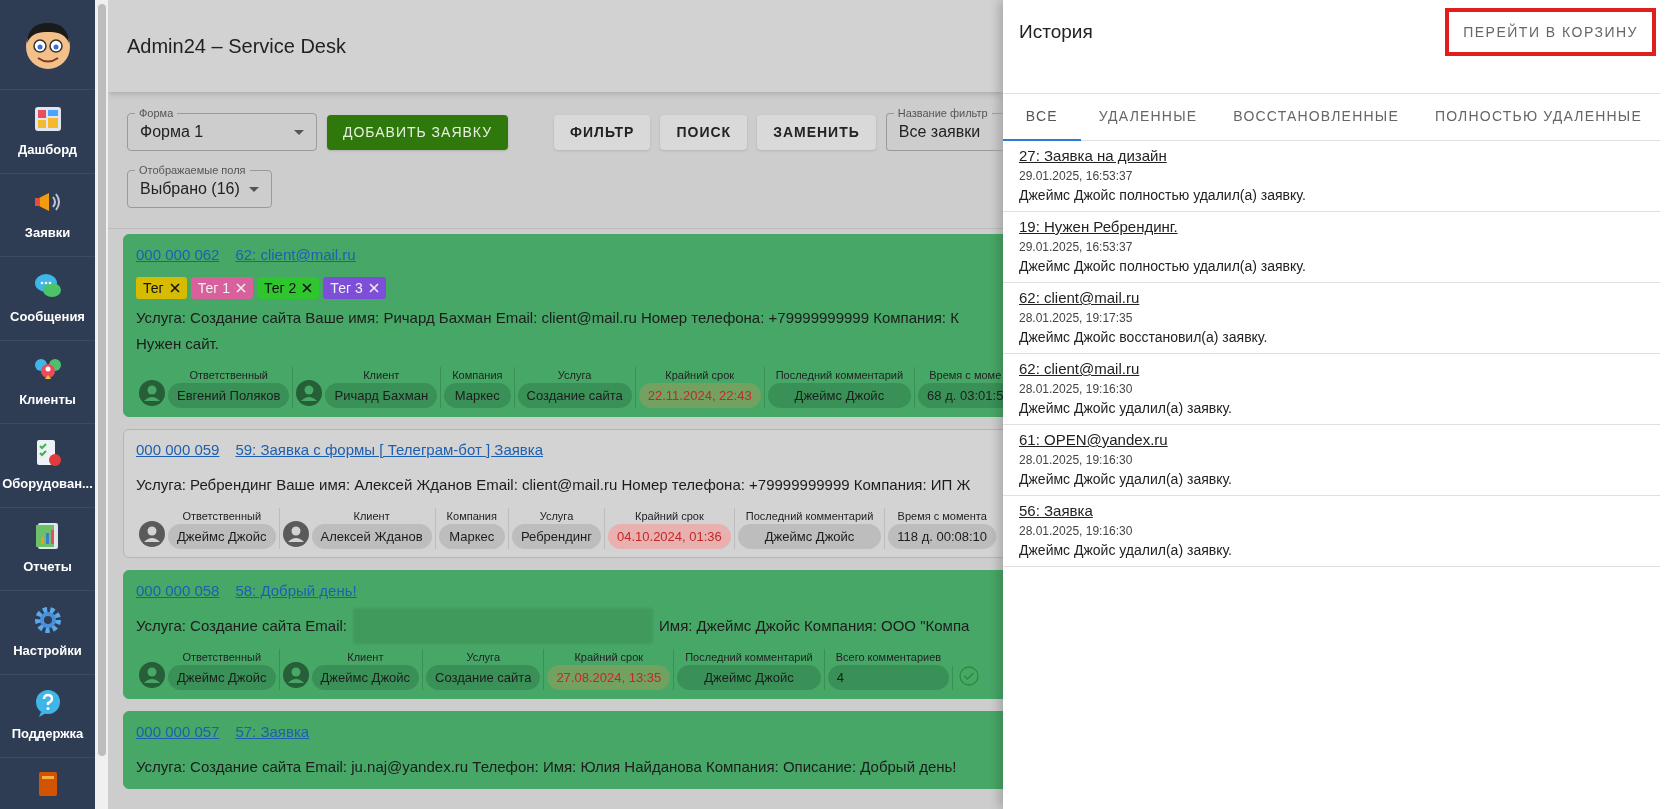 This screenshot has width=1680, height=809. Describe the element at coordinates (1550, 32) in the screenshot. I see `go-to-trash-button: ПЕРЕЙТИ В КОРЗИНУ` at that location.